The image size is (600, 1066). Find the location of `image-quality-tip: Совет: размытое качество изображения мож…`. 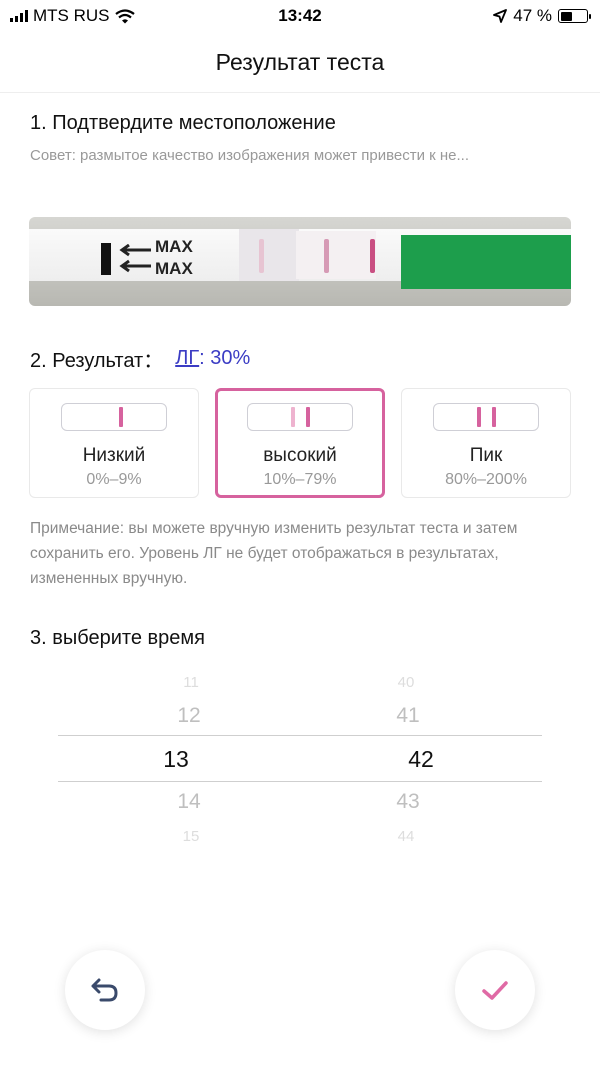

image-quality-tip: Совет: размытое качество изображения мож… is located at coordinates (250, 155).